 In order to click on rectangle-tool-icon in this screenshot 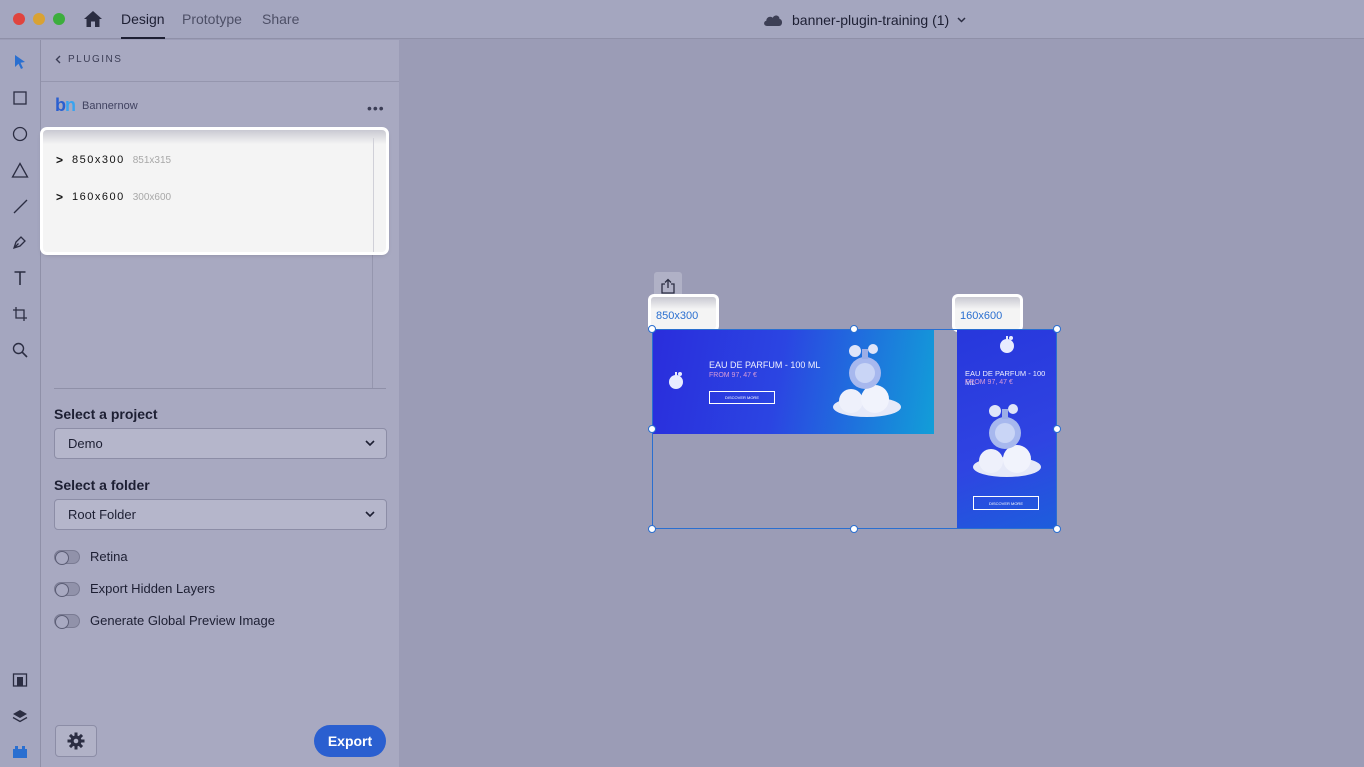, I will do `click(20, 98)`.